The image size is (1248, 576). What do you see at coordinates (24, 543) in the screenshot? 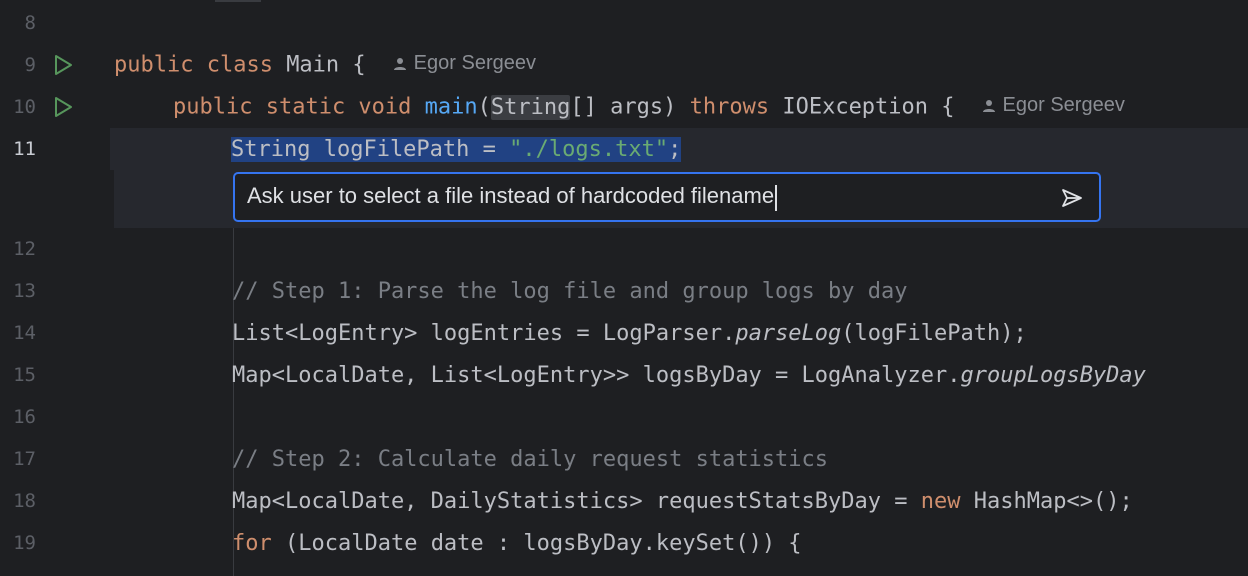
I see `line-number: 19` at bounding box center [24, 543].